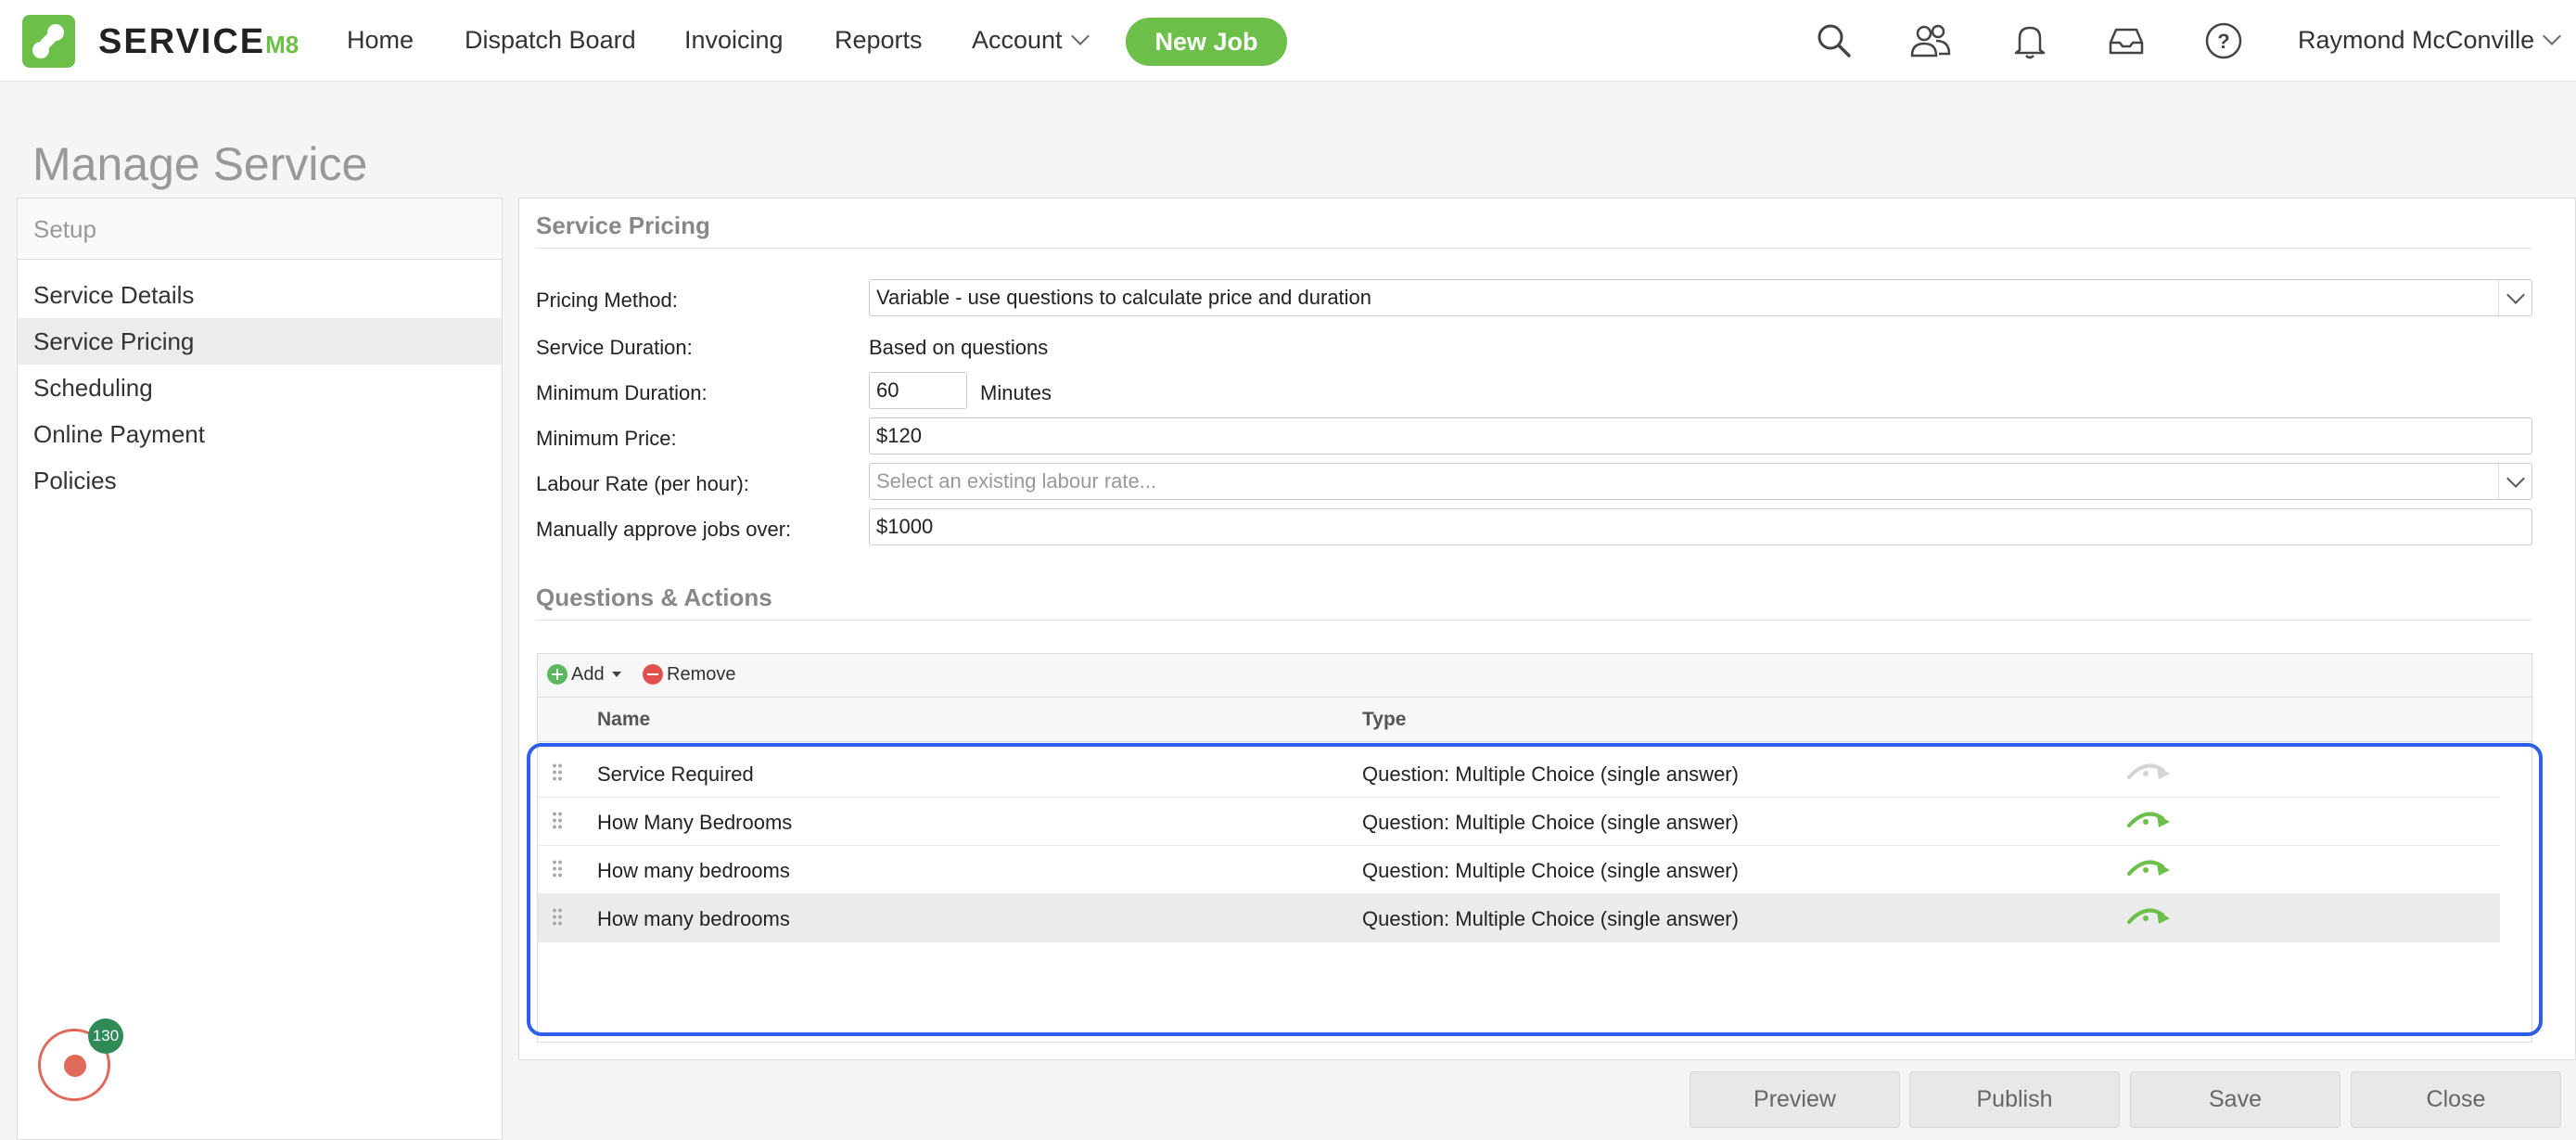 This screenshot has height=1140, width=2576. Describe the element at coordinates (606, 438) in the screenshot. I see `minimum-price-label: Minimum Price:` at that location.